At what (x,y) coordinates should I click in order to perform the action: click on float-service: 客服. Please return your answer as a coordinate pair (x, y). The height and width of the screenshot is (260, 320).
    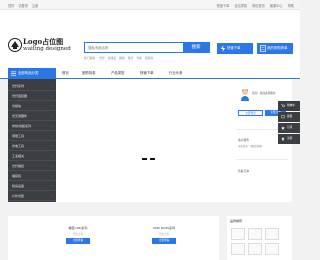
    Looking at the image, I should click on (289, 117).